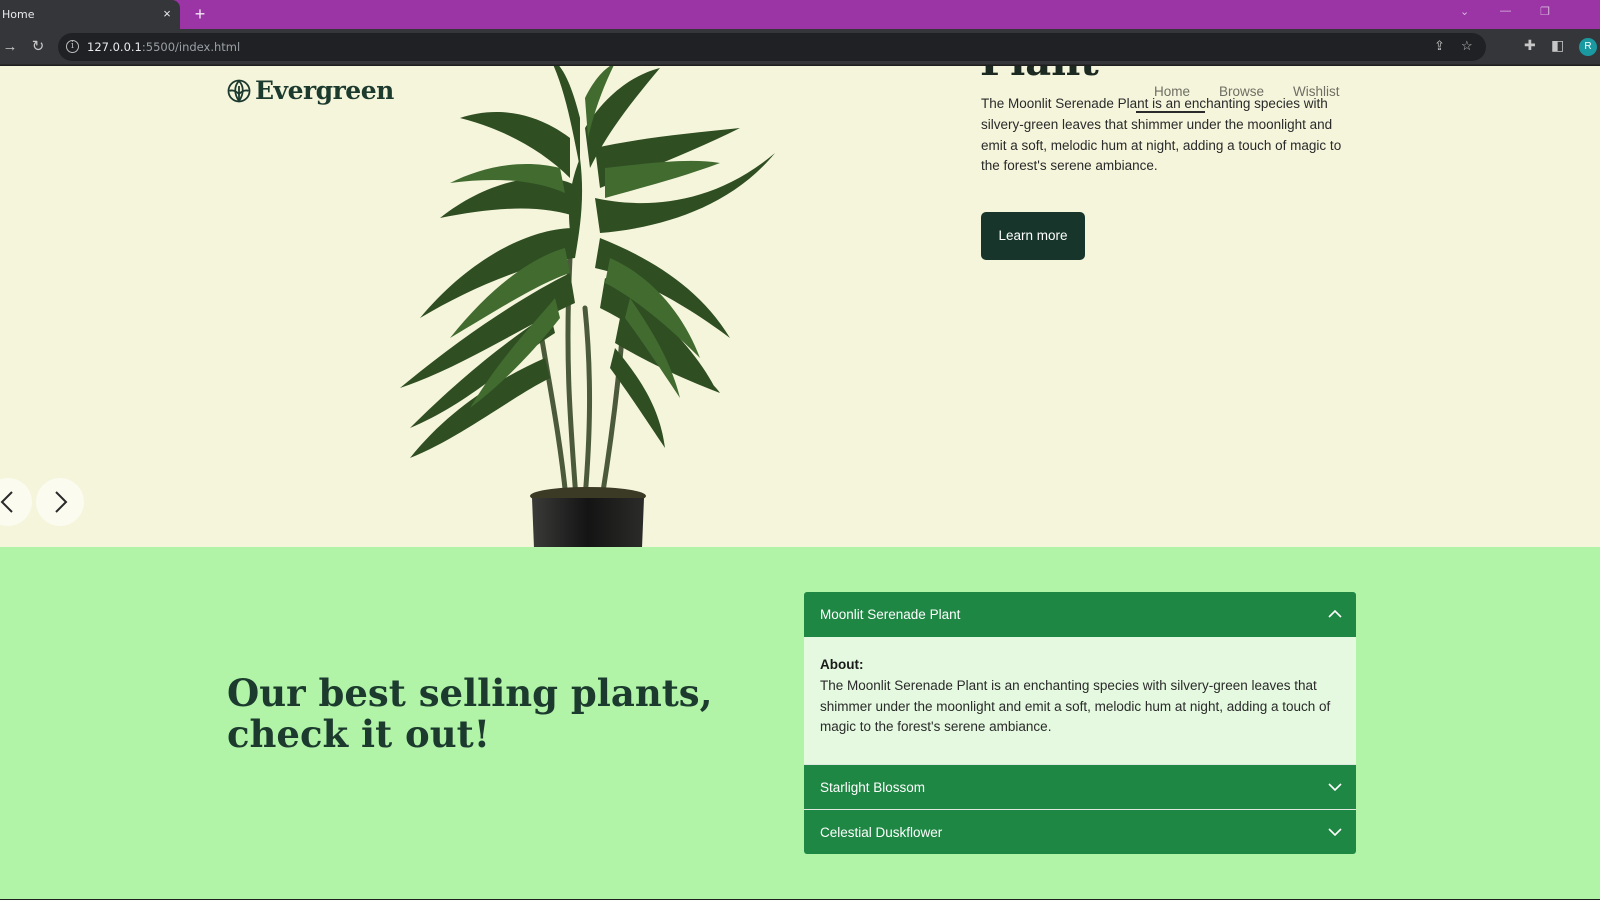 The width and height of the screenshot is (1600, 900). I want to click on chevron-up-icon, so click(1335, 613).